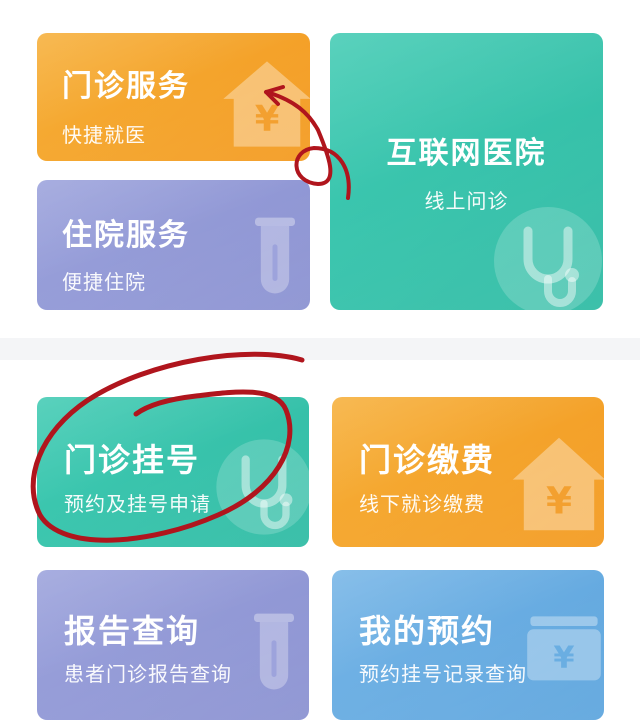 This screenshot has height=720, width=640. What do you see at coordinates (132, 460) in the screenshot?
I see `card-title: 门诊挂号` at bounding box center [132, 460].